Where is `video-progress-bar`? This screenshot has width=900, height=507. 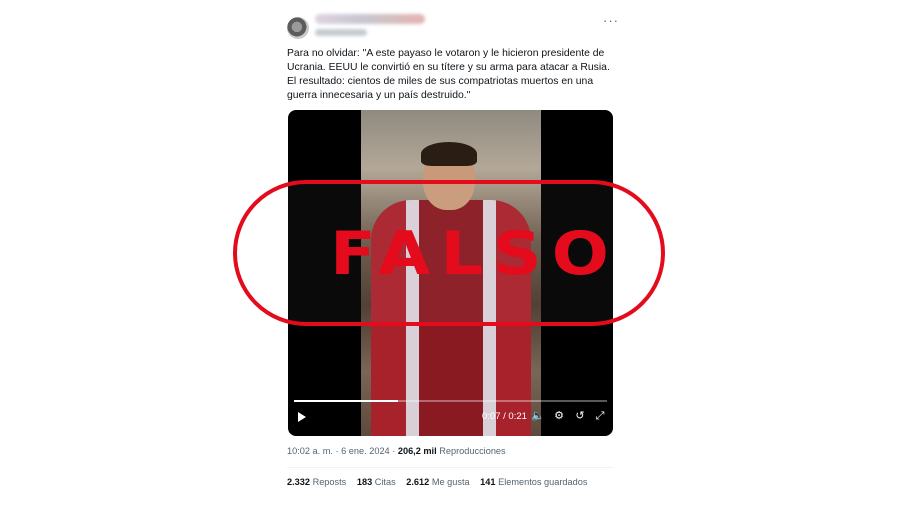 video-progress-bar is located at coordinates (450, 401).